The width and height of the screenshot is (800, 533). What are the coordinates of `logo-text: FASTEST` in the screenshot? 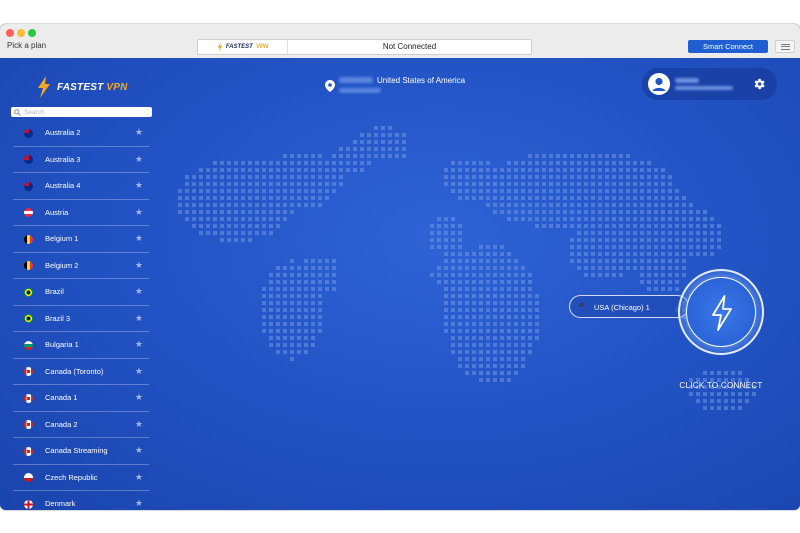 It's located at (80, 87).